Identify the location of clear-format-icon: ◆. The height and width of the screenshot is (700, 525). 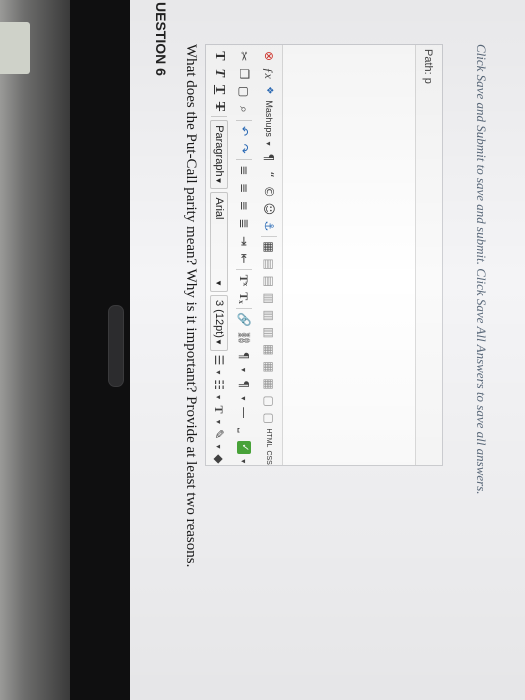
(219, 459).